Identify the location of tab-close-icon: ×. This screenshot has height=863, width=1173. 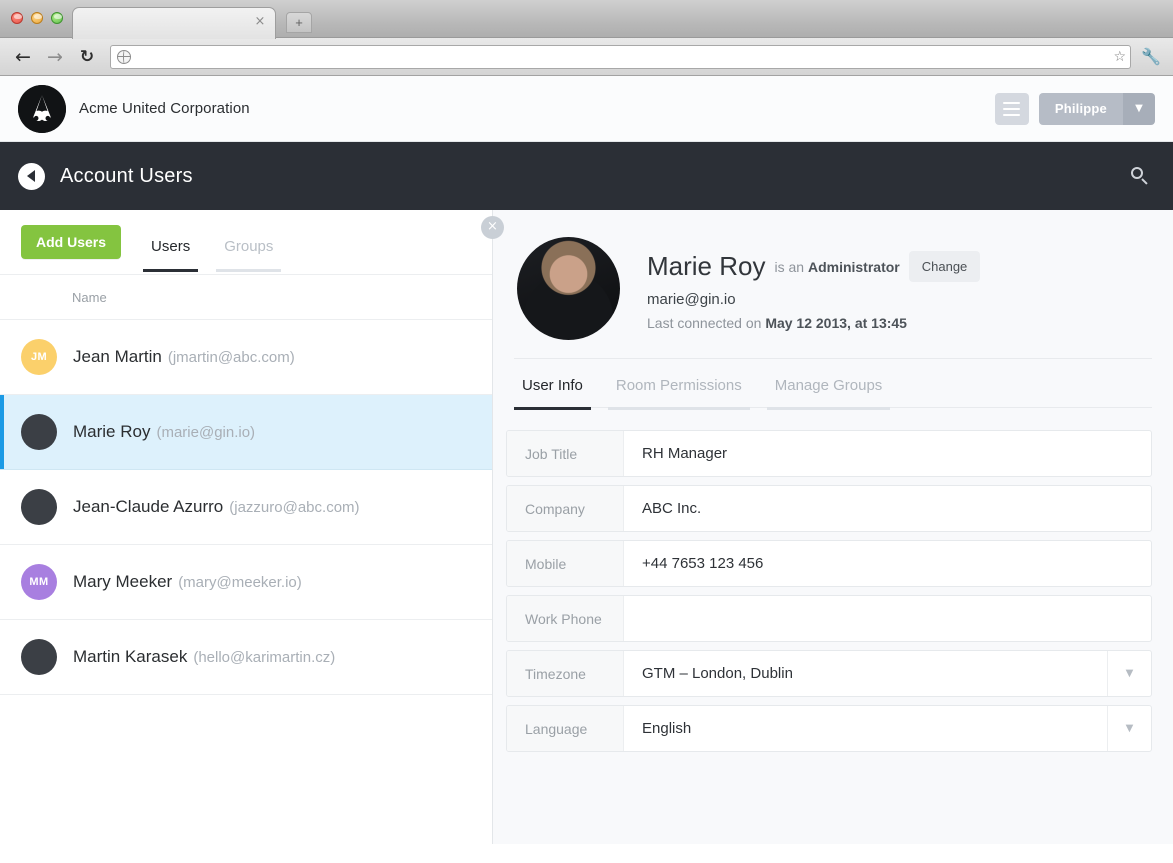
(260, 21).